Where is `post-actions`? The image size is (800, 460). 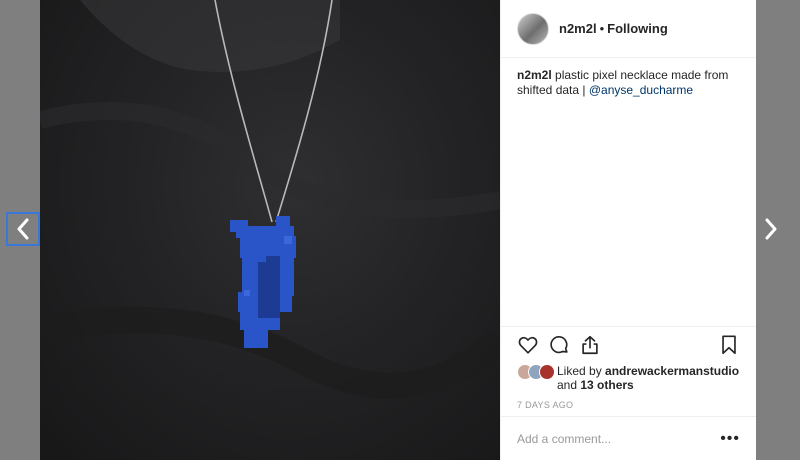 post-actions is located at coordinates (628, 344).